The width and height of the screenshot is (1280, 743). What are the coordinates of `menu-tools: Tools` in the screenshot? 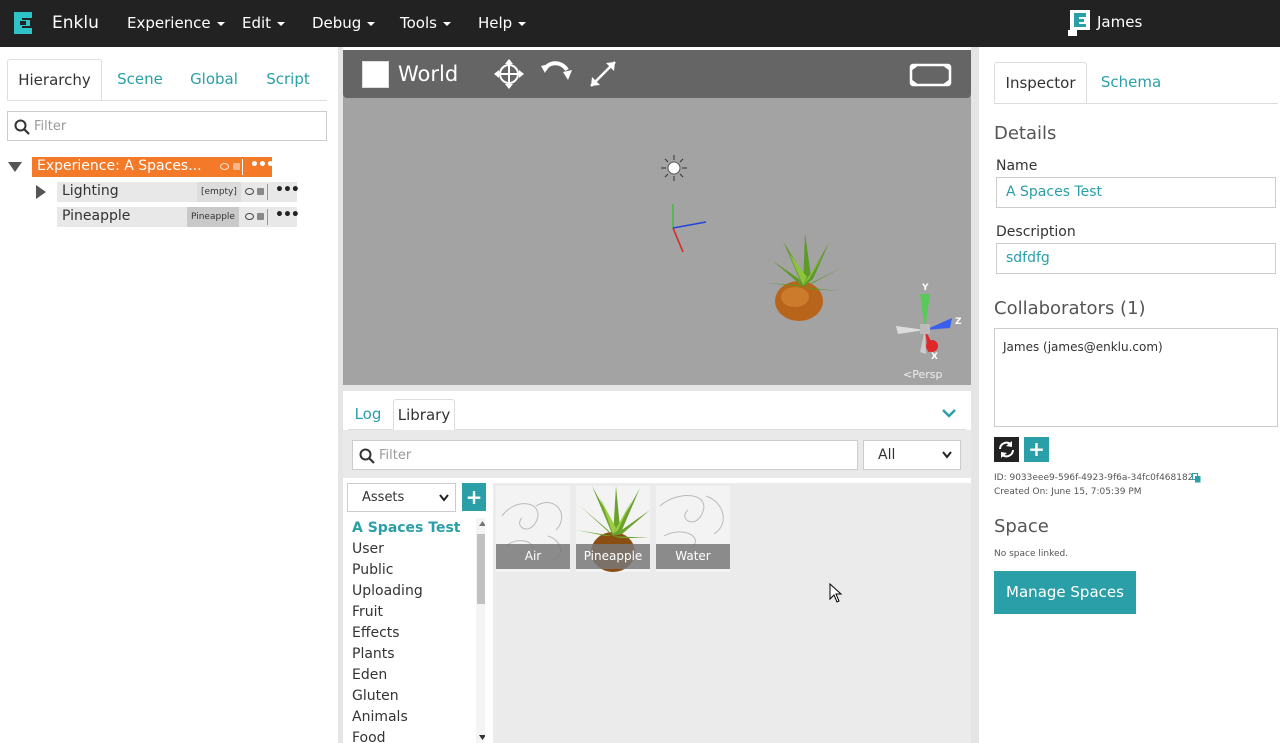 It's located at (425, 23).